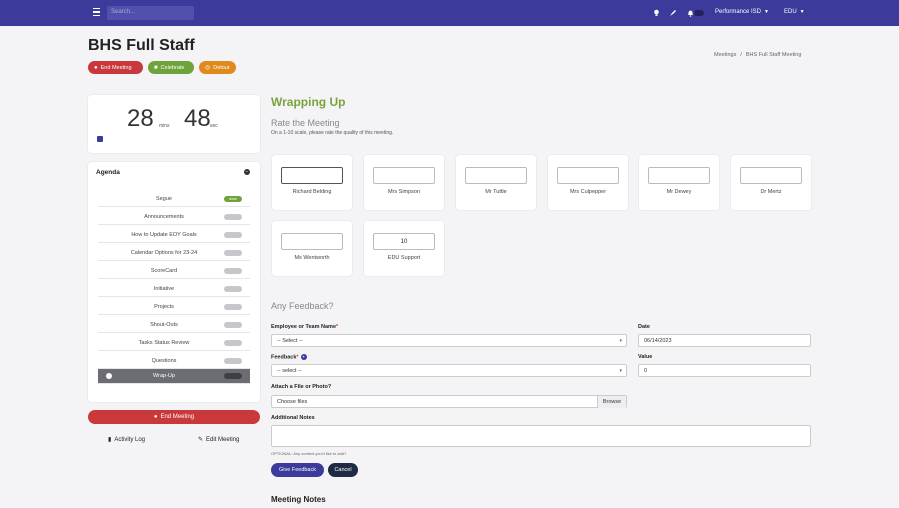 The image size is (899, 508). What do you see at coordinates (164, 289) in the screenshot?
I see `agenda-item-label: Initiative` at bounding box center [164, 289].